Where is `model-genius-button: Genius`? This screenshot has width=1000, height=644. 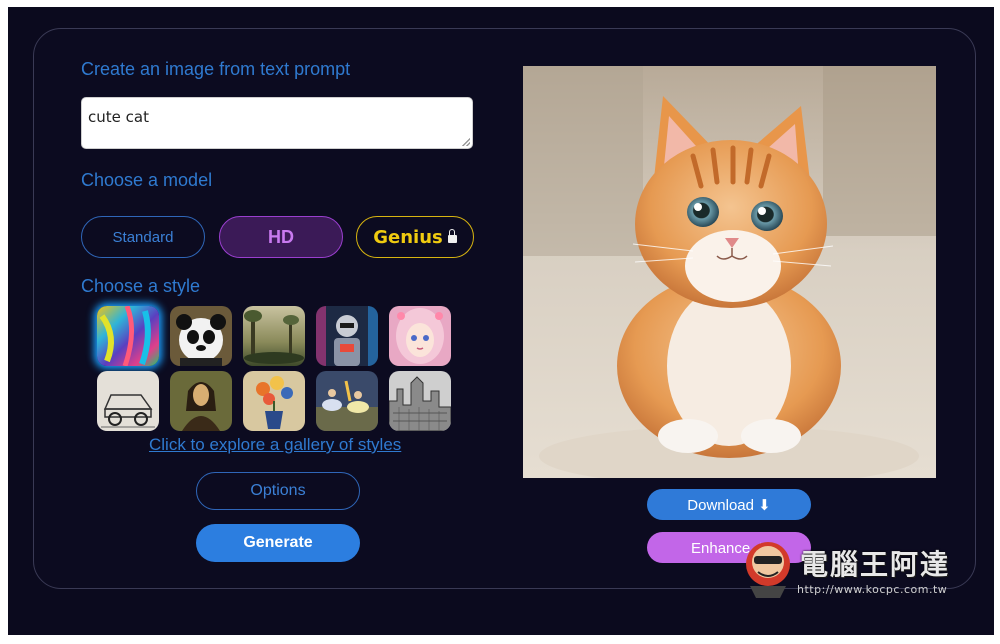
model-genius-button: Genius is located at coordinates (415, 237).